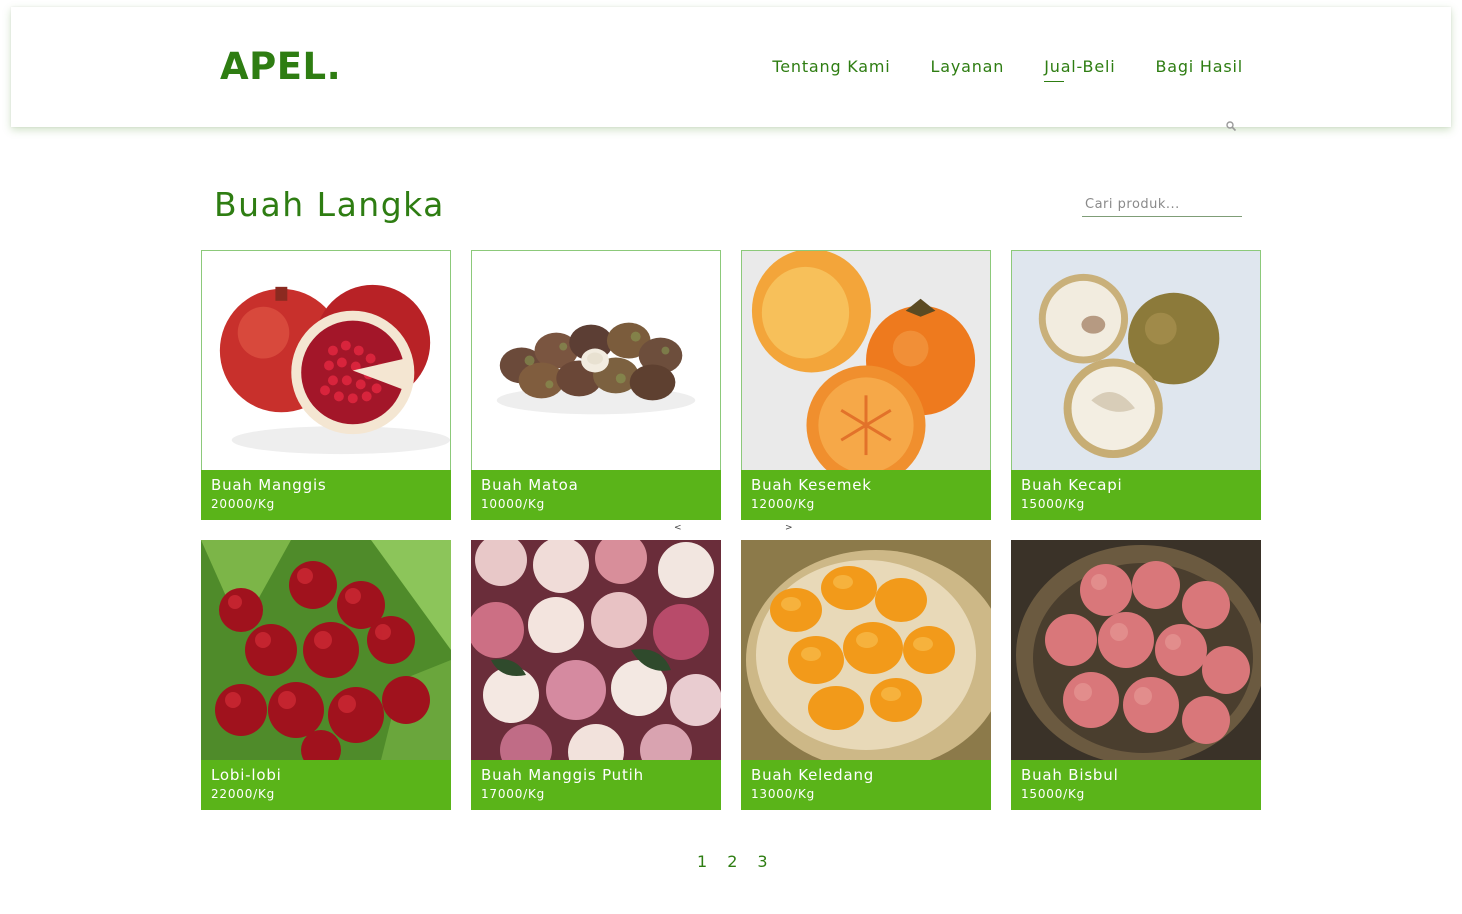 The image size is (1462, 914). What do you see at coordinates (762, 862) in the screenshot?
I see `page-link-3: 3` at bounding box center [762, 862].